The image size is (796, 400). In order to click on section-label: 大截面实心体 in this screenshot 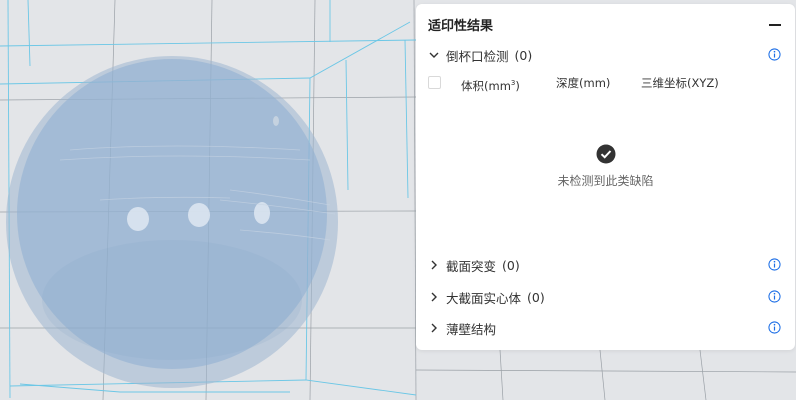, I will do `click(484, 298)`.